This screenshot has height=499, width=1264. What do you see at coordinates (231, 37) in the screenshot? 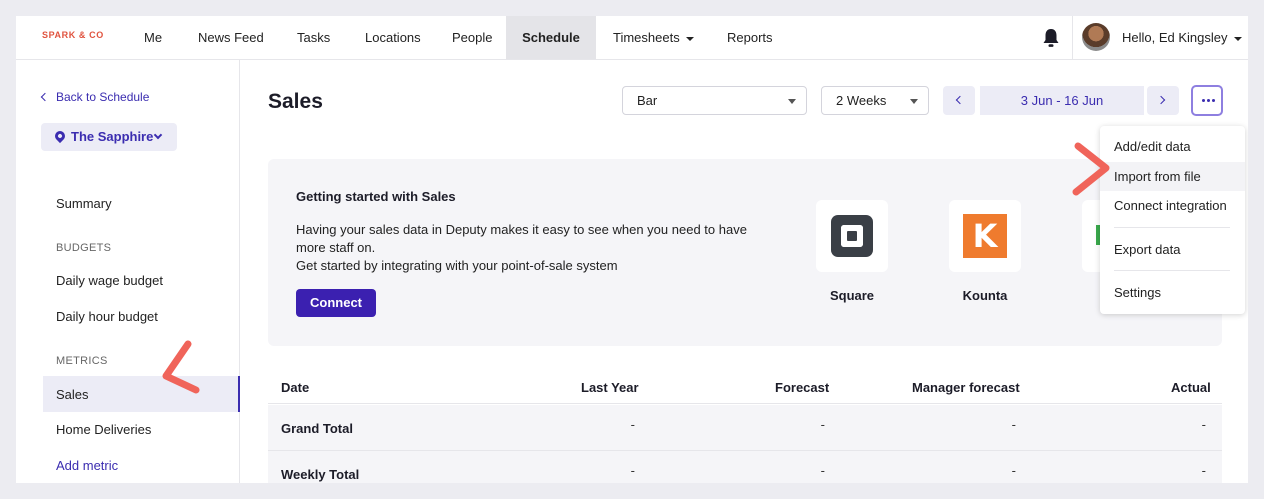
I see `nav-item-news-feed: News Feed` at bounding box center [231, 37].